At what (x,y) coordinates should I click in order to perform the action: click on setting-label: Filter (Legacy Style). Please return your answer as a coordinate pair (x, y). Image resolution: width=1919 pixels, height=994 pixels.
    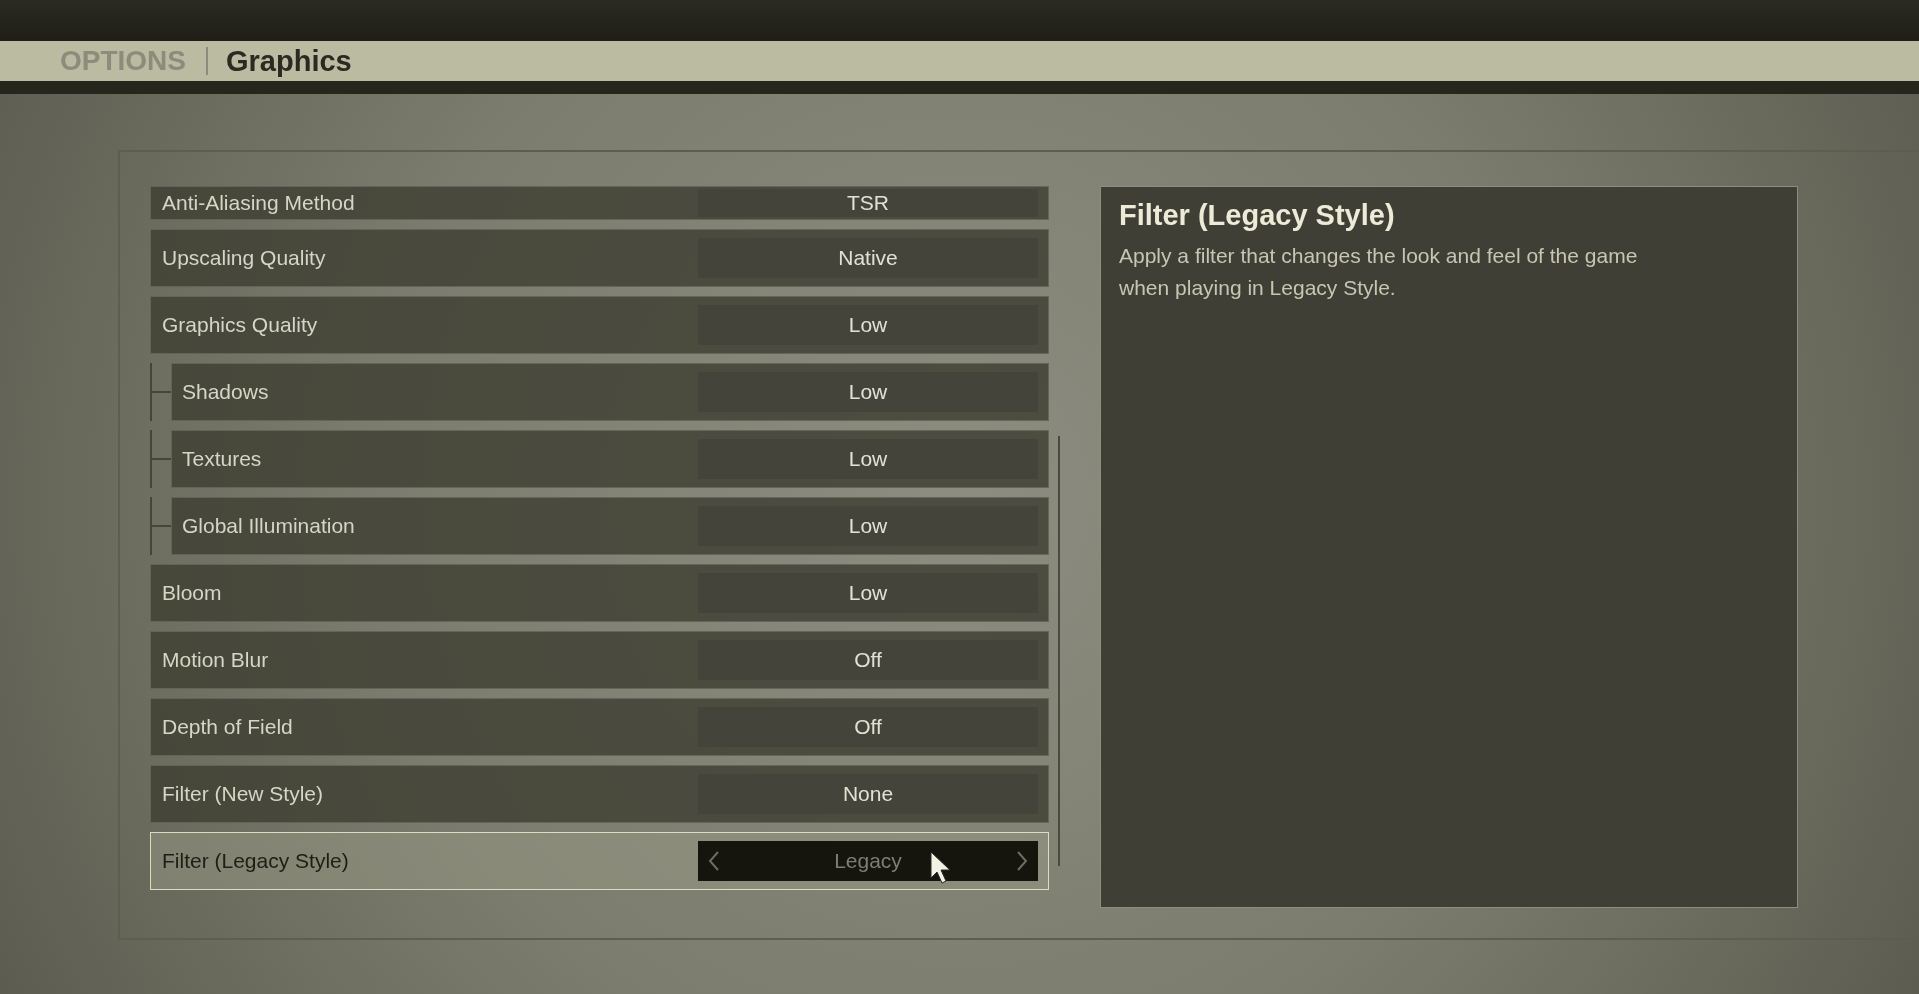
    Looking at the image, I should click on (255, 861).